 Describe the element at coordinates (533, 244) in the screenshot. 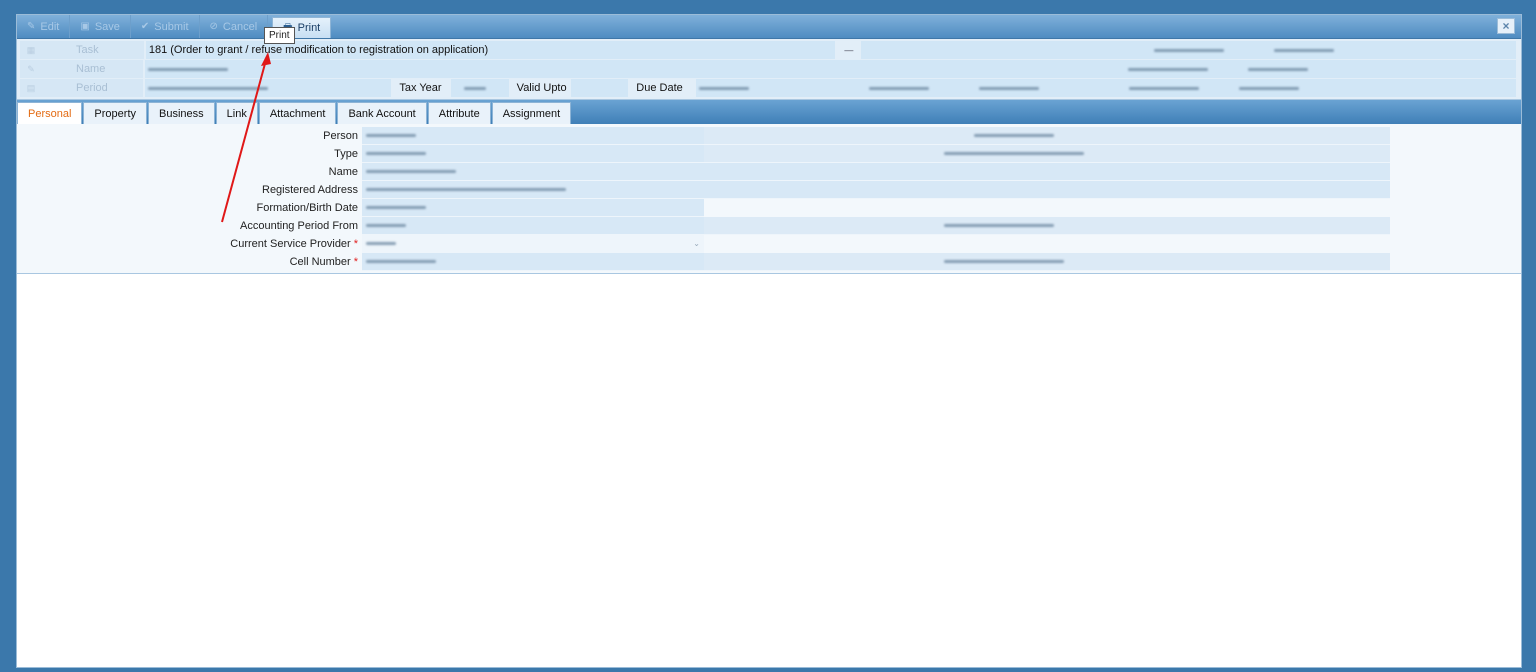

I see `current-service-provider-select: ⌄` at that location.